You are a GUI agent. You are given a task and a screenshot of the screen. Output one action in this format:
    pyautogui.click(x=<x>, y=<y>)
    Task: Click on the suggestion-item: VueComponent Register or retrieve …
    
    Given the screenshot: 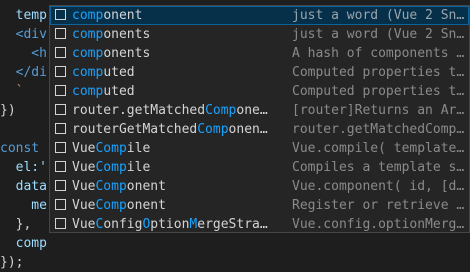 What is the action you would take?
    pyautogui.click(x=259, y=205)
    